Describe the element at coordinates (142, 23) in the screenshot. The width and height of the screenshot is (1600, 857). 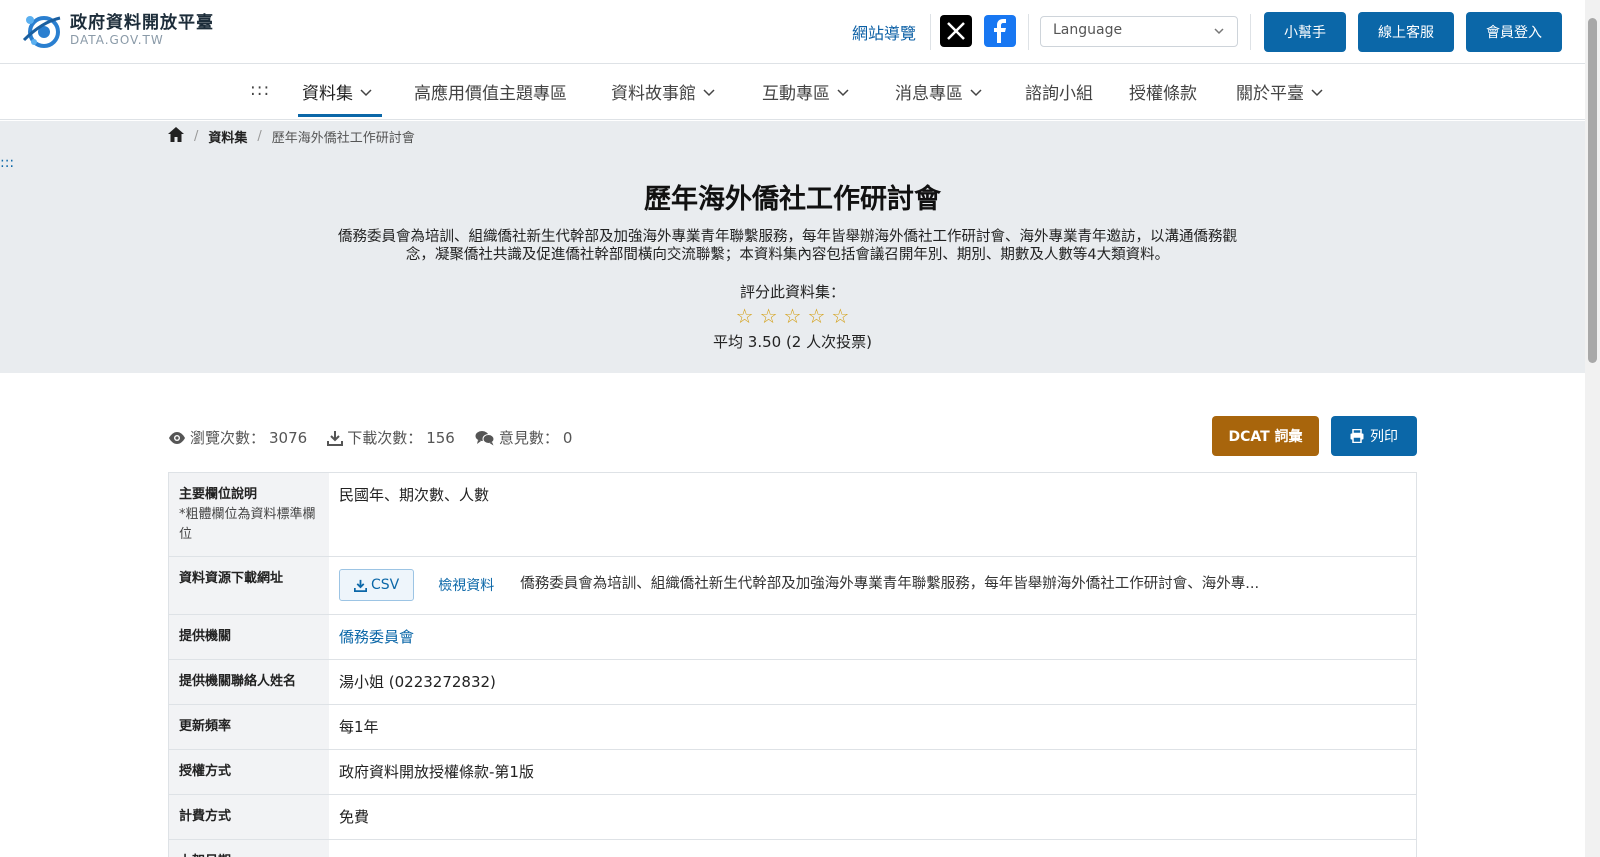
I see `logo-name: 政府資料開放平臺` at that location.